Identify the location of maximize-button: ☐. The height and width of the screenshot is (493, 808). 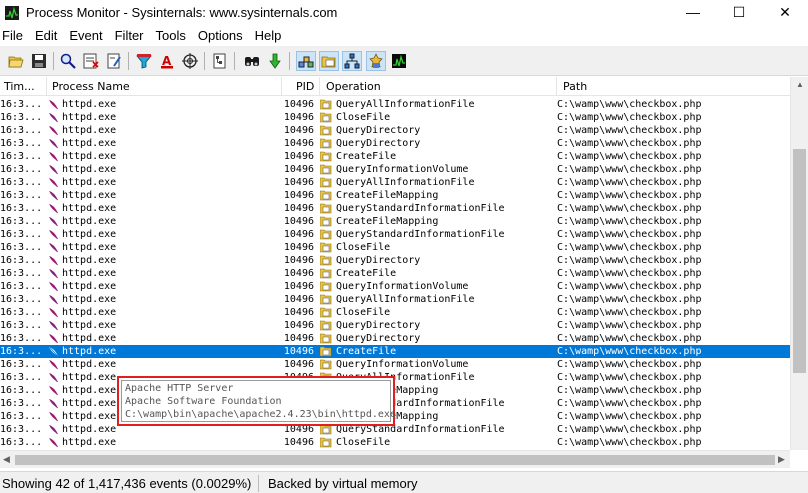
(739, 13).